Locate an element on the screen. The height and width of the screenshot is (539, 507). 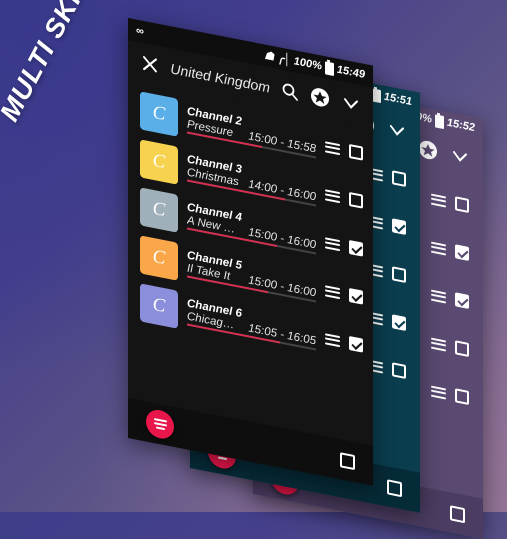
infinity-icon: ∞ is located at coordinates (140, 31).